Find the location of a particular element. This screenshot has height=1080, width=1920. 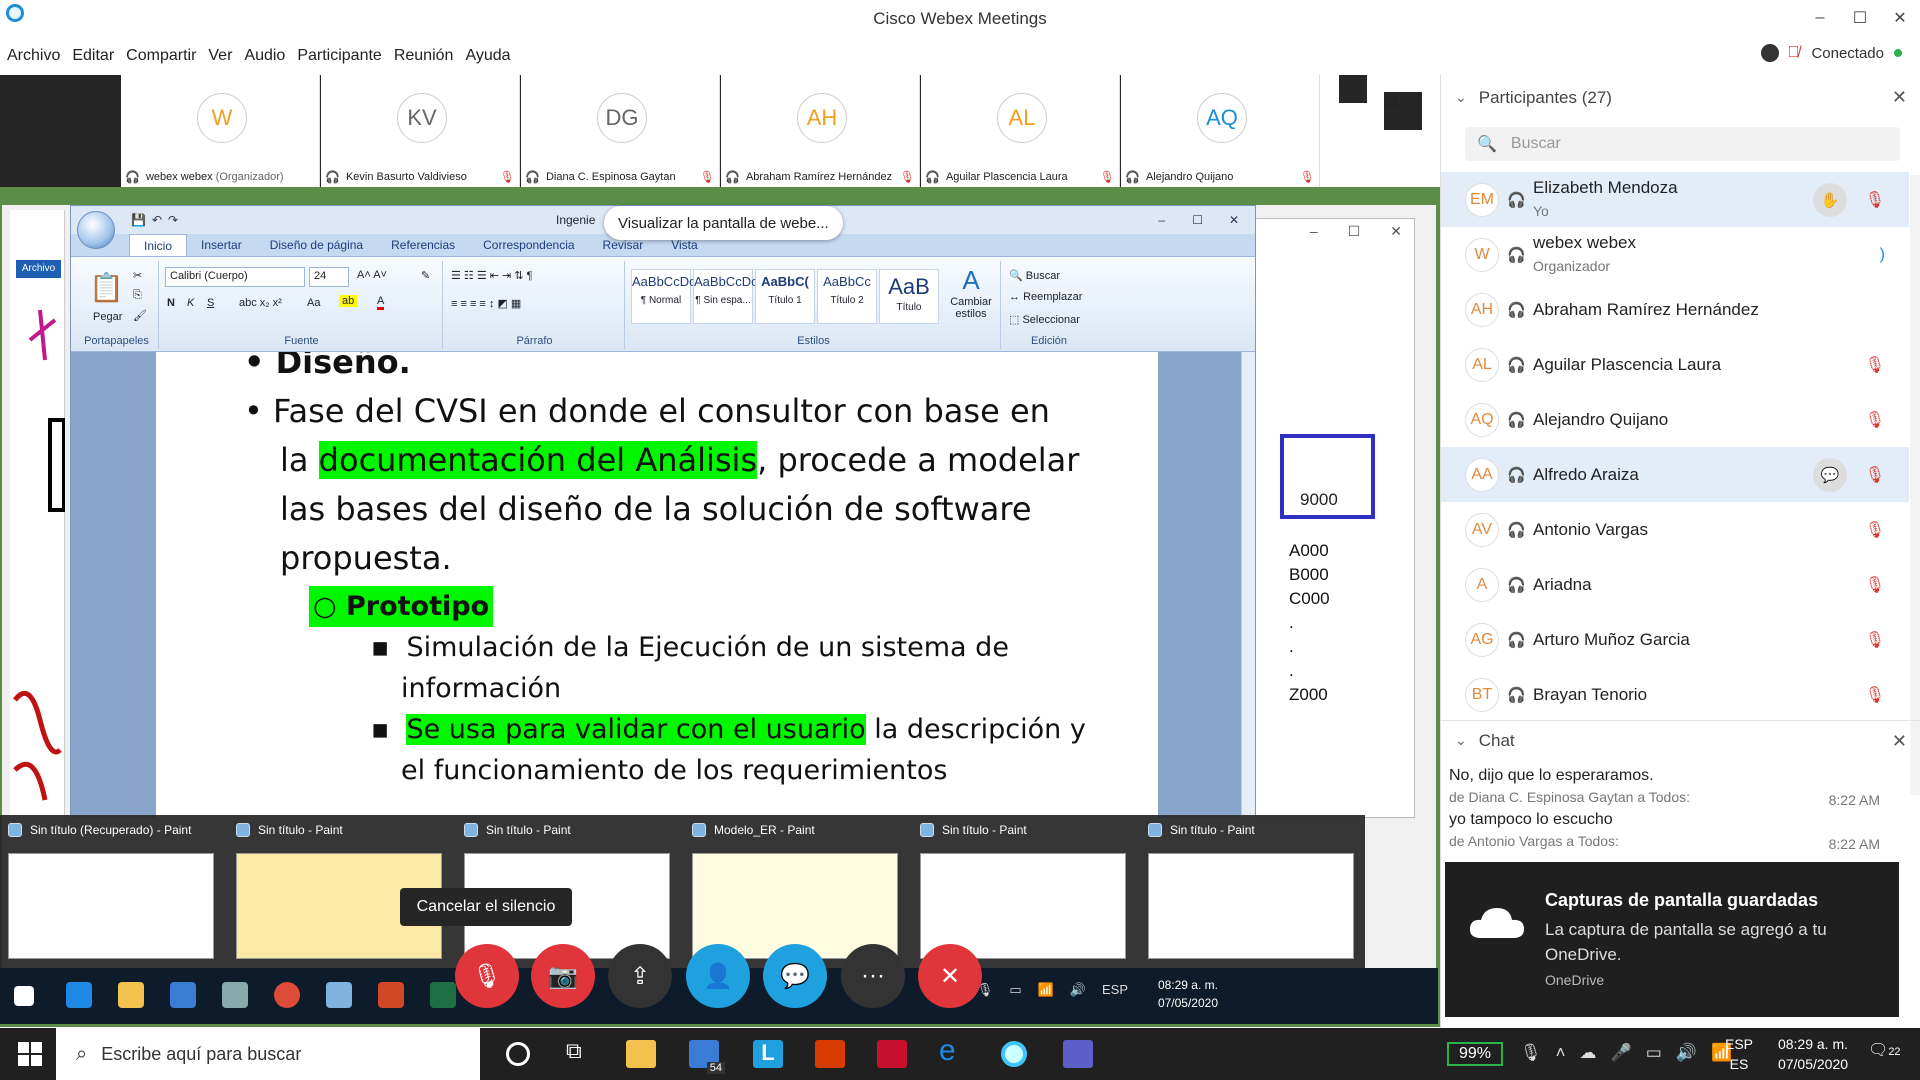

chat-bubble-icon: 💬 is located at coordinates (1830, 474).